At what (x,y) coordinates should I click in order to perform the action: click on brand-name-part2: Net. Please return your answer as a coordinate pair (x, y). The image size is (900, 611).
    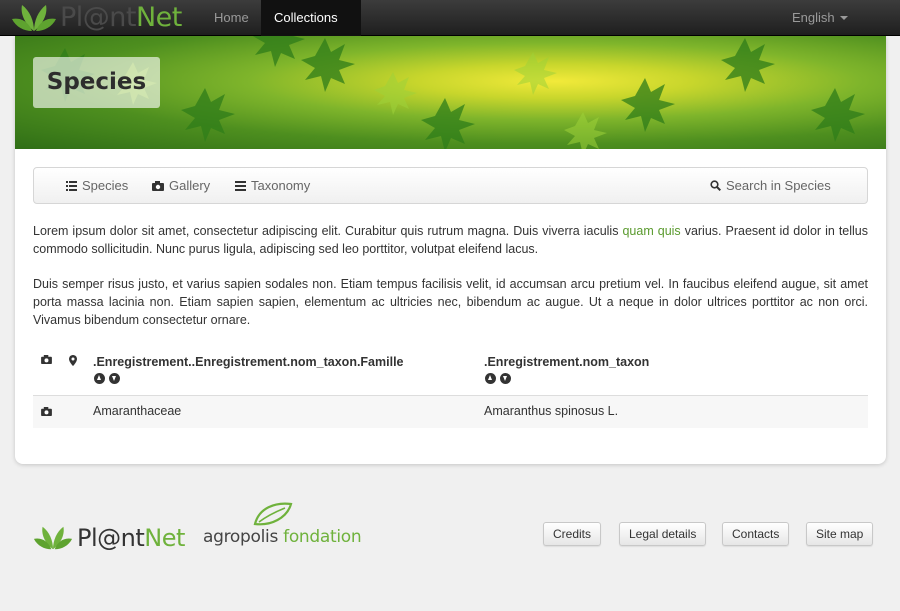
    Looking at the image, I should click on (158, 17).